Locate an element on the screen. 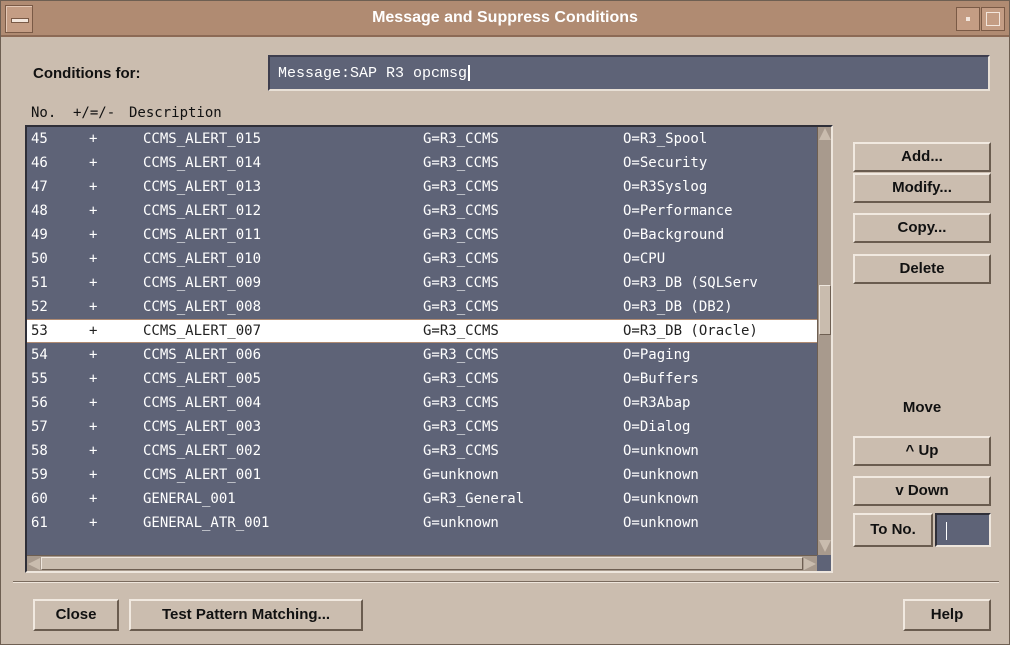  to-no-field is located at coordinates (963, 530).